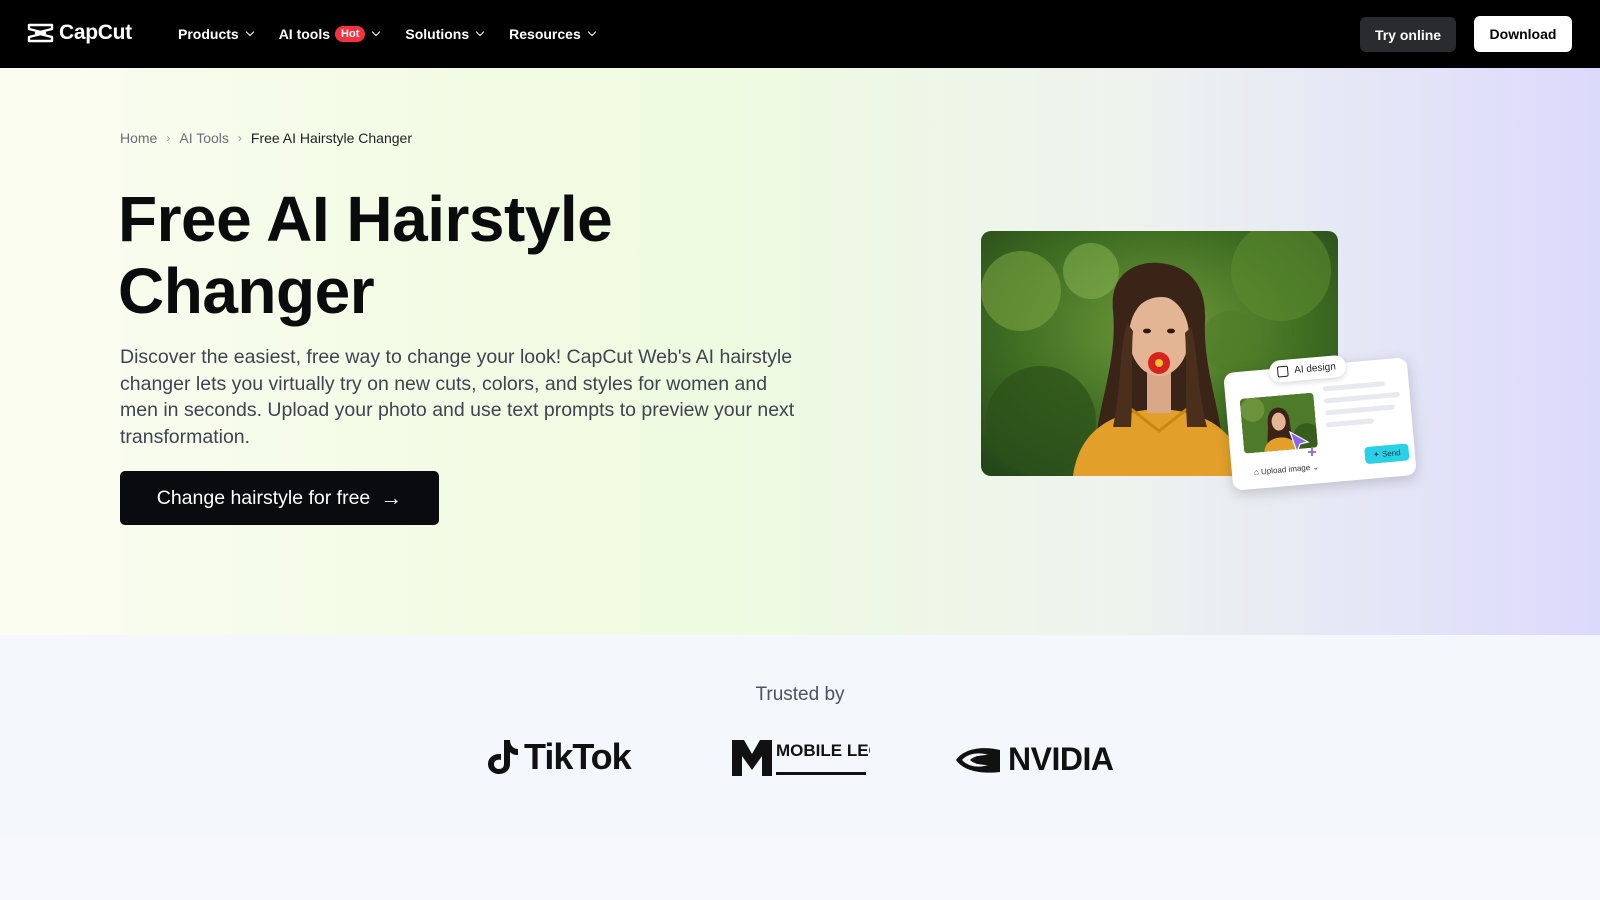  Describe the element at coordinates (545, 34) in the screenshot. I see `nav-resources-label: Resources` at that location.